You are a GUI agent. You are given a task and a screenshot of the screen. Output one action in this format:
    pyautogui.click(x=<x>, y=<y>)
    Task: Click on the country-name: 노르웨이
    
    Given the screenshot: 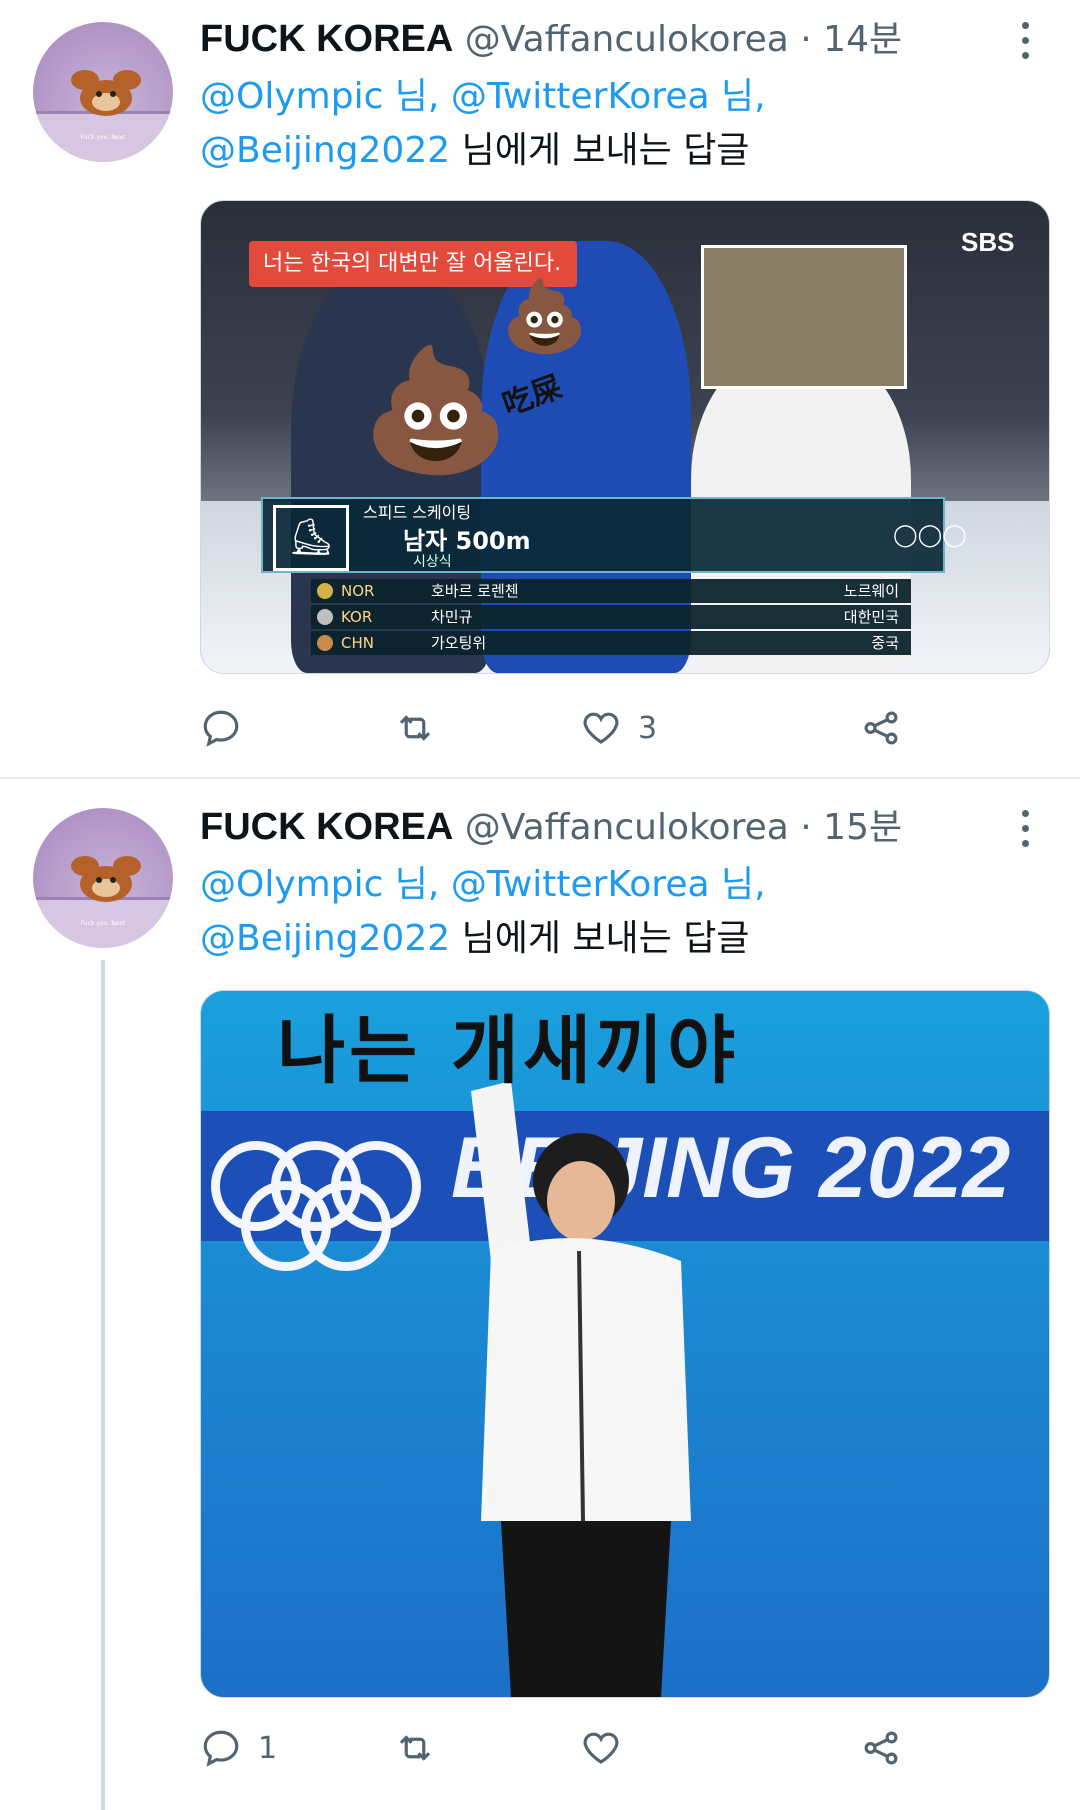 What is the action you would take?
    pyautogui.click(x=871, y=591)
    